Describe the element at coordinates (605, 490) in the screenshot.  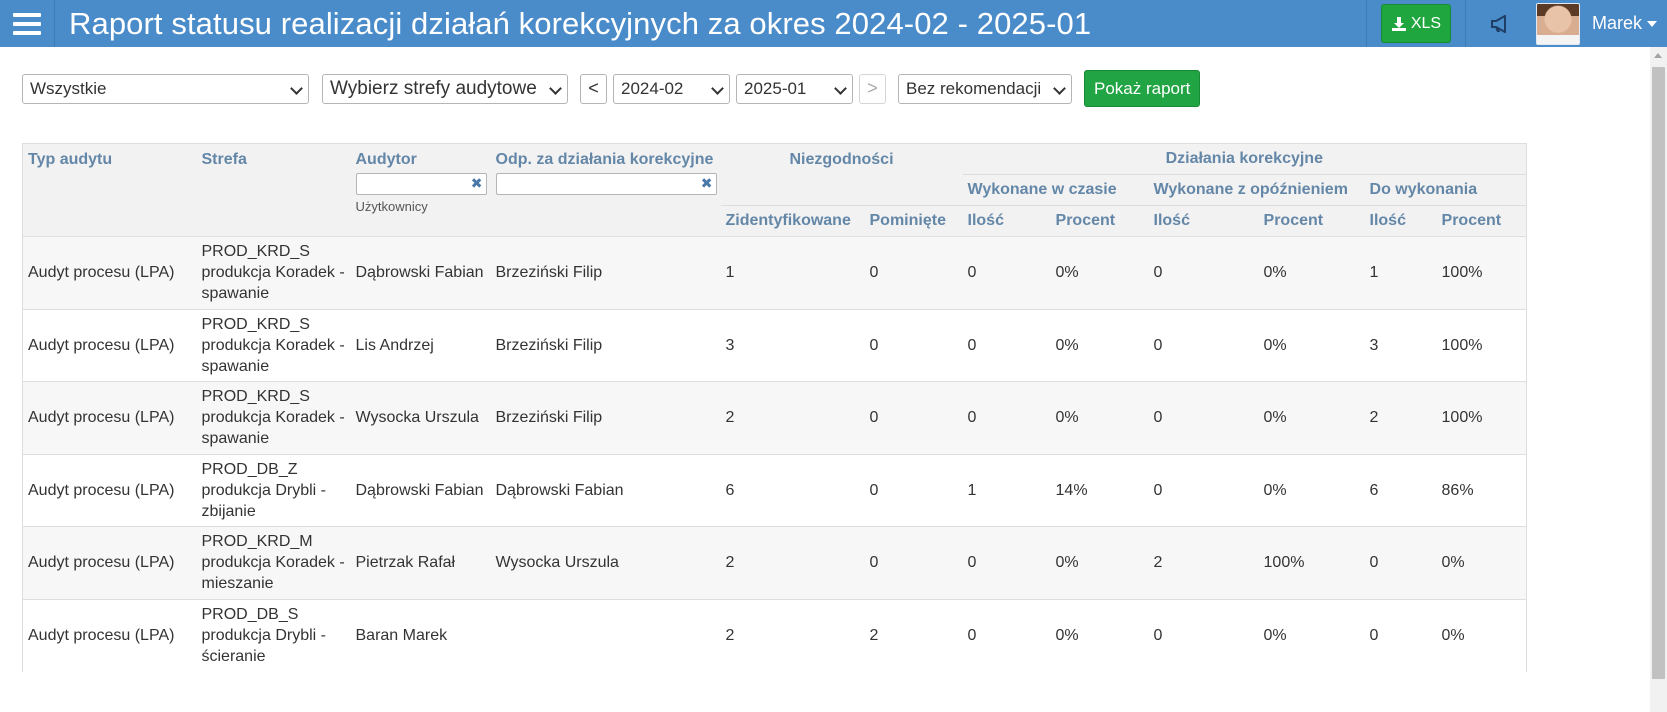
I see `cell-odp: Dąbrowski Fabian` at that location.